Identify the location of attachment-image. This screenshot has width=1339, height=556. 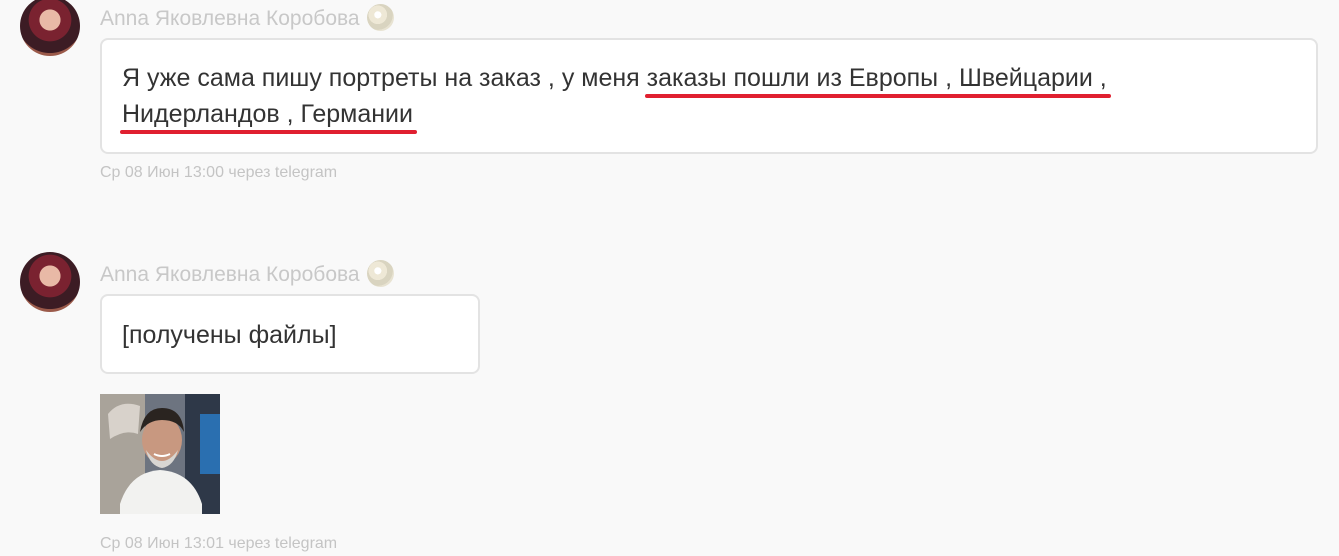
(160, 454).